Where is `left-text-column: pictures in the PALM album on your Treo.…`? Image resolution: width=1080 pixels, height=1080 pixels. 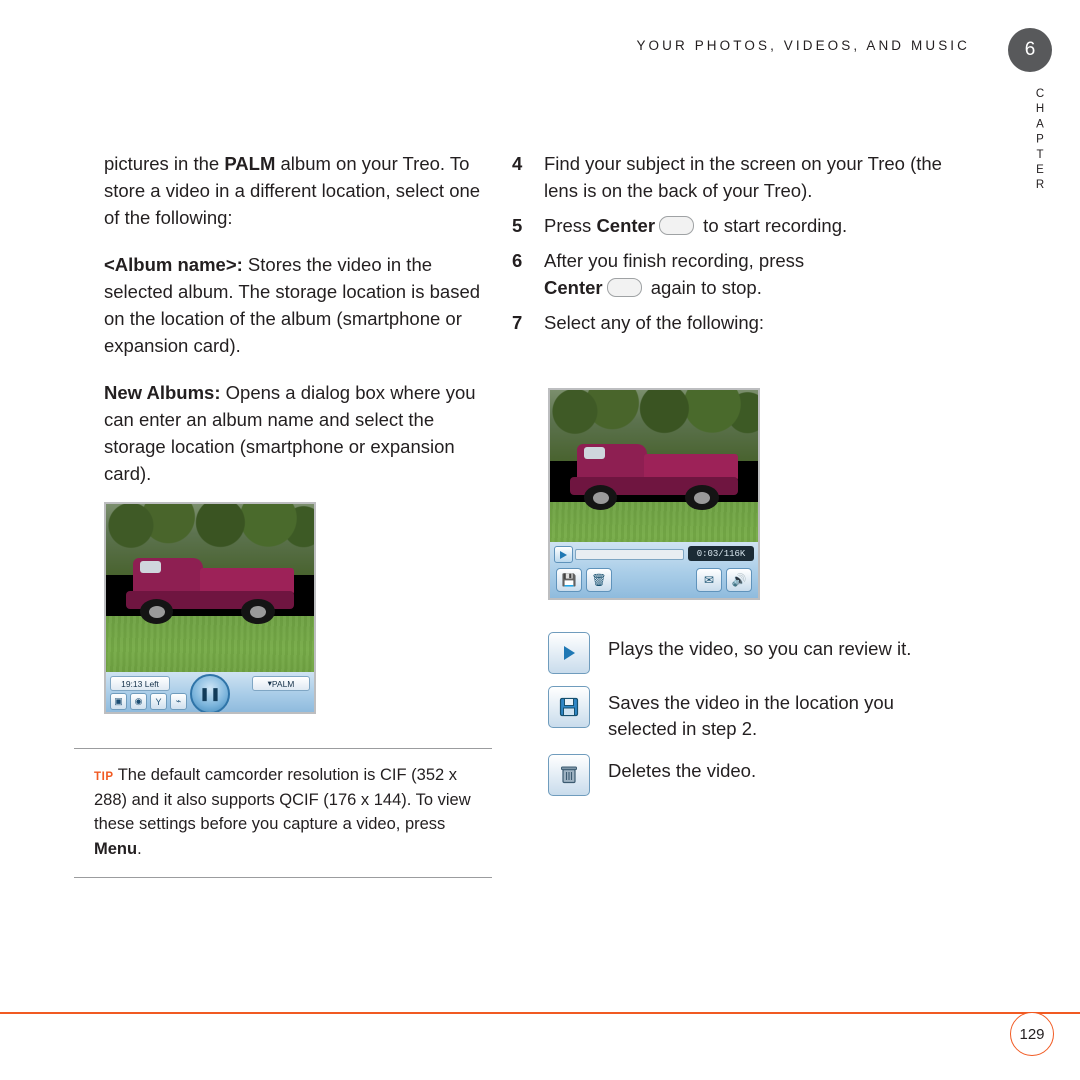 left-text-column: pictures in the PALM album on your Treo.… is located at coordinates (301, 318).